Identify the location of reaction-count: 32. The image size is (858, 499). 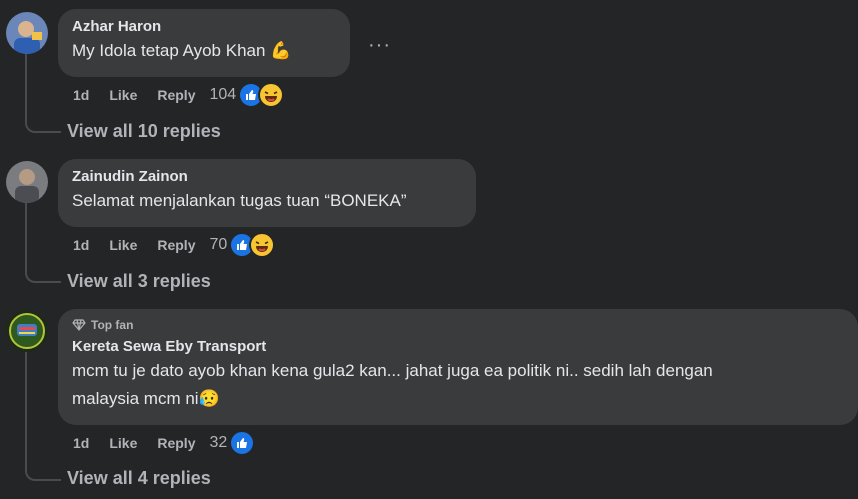
(218, 442).